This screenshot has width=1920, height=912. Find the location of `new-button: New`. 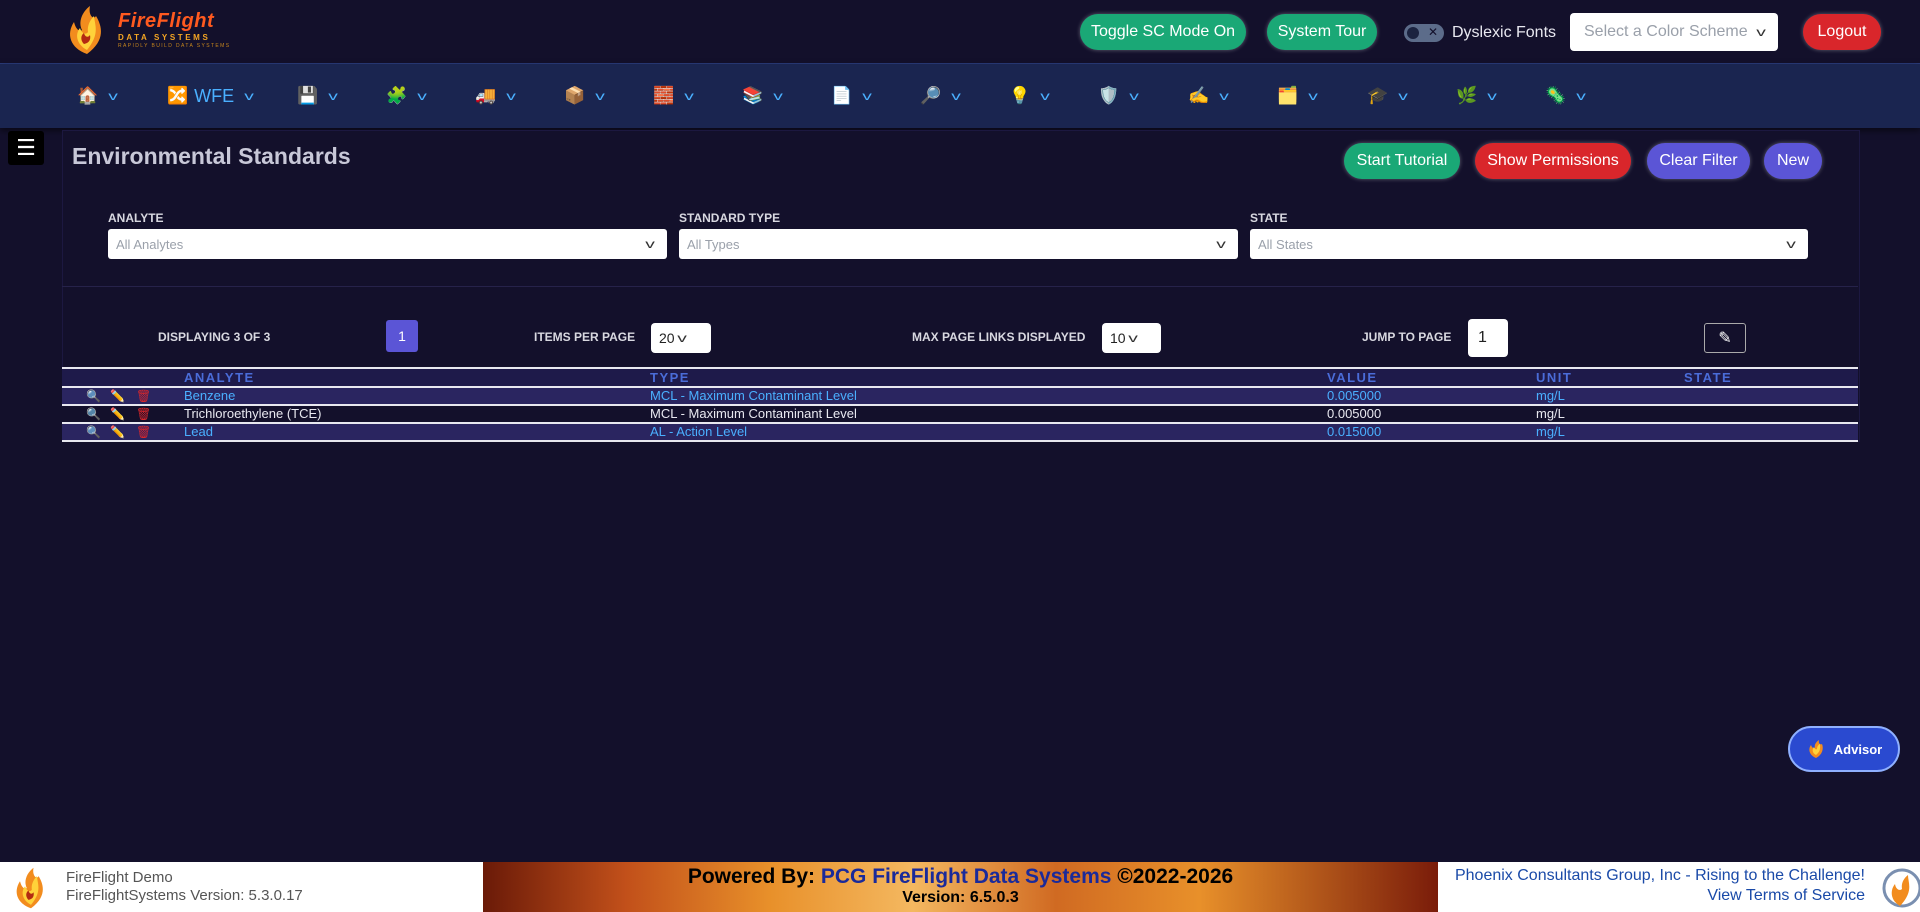

new-button: New is located at coordinates (1793, 161).